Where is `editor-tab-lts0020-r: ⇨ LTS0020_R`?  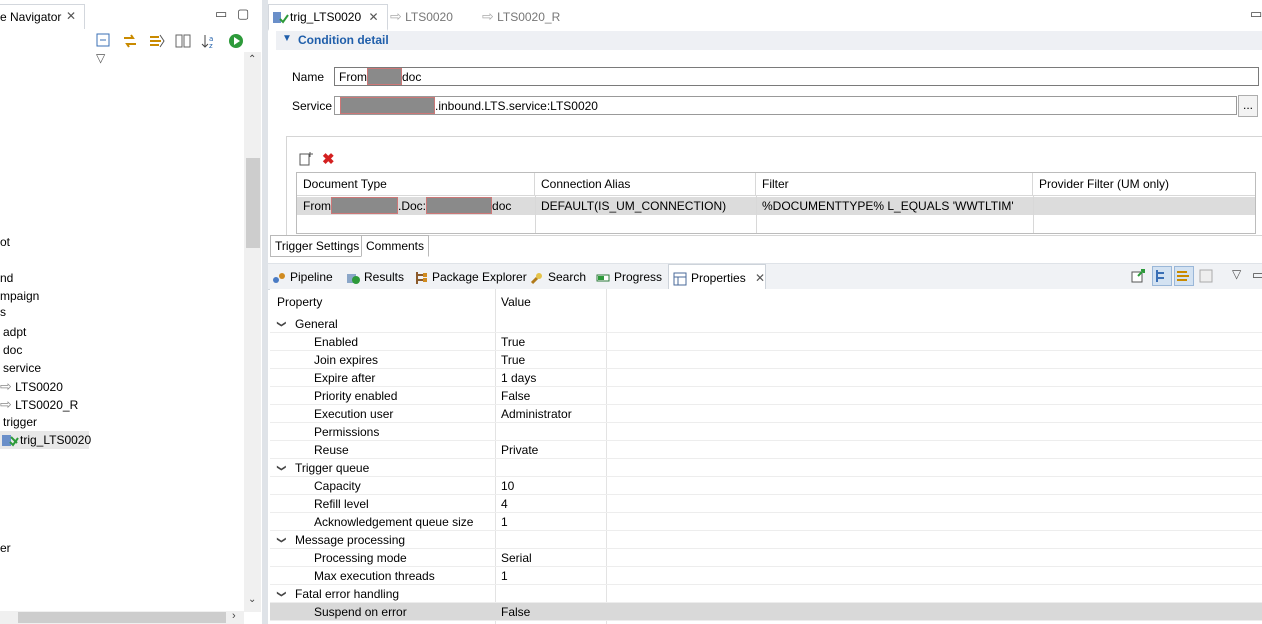 editor-tab-lts0020-r: ⇨ LTS0020_R is located at coordinates (521, 16).